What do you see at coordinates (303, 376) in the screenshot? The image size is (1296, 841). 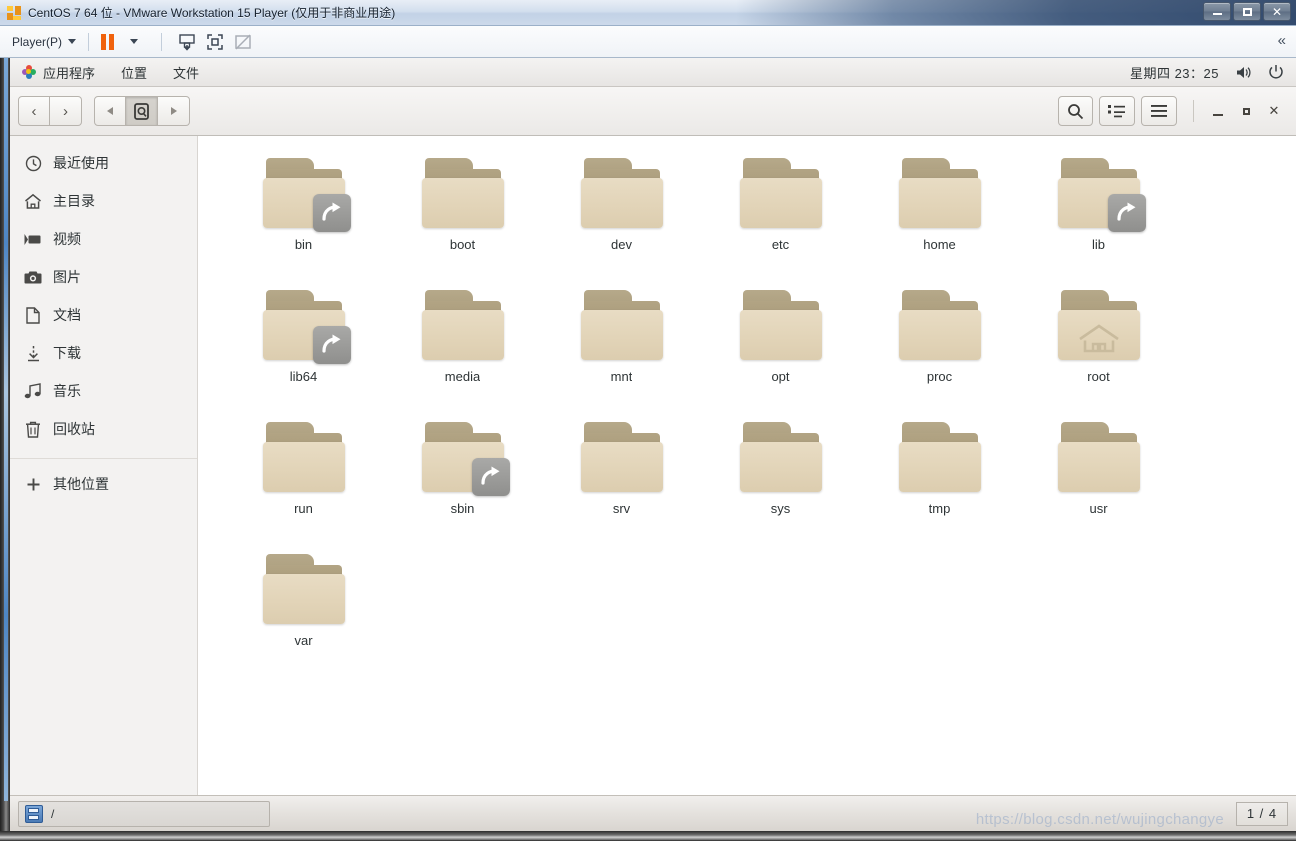 I see `file-label: lib64` at bounding box center [303, 376].